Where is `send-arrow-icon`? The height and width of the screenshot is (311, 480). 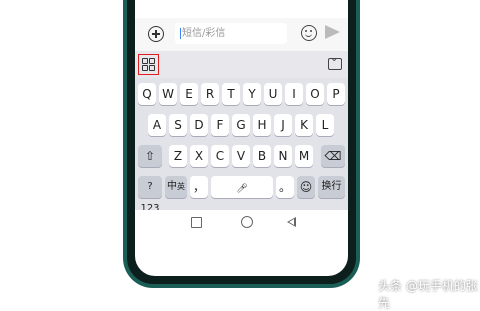 send-arrow-icon is located at coordinates (332, 32).